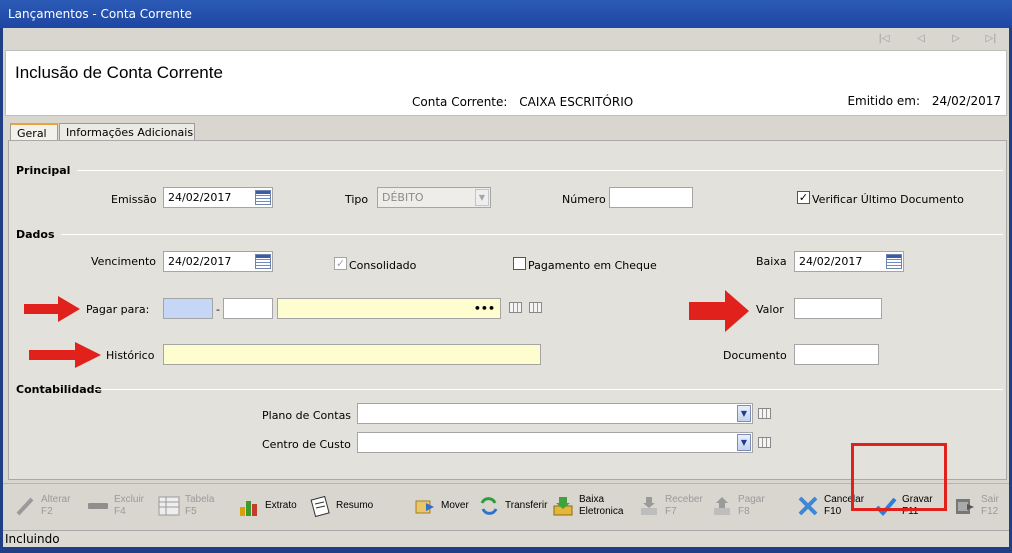  I want to click on cancel-x-icon, so click(808, 506).